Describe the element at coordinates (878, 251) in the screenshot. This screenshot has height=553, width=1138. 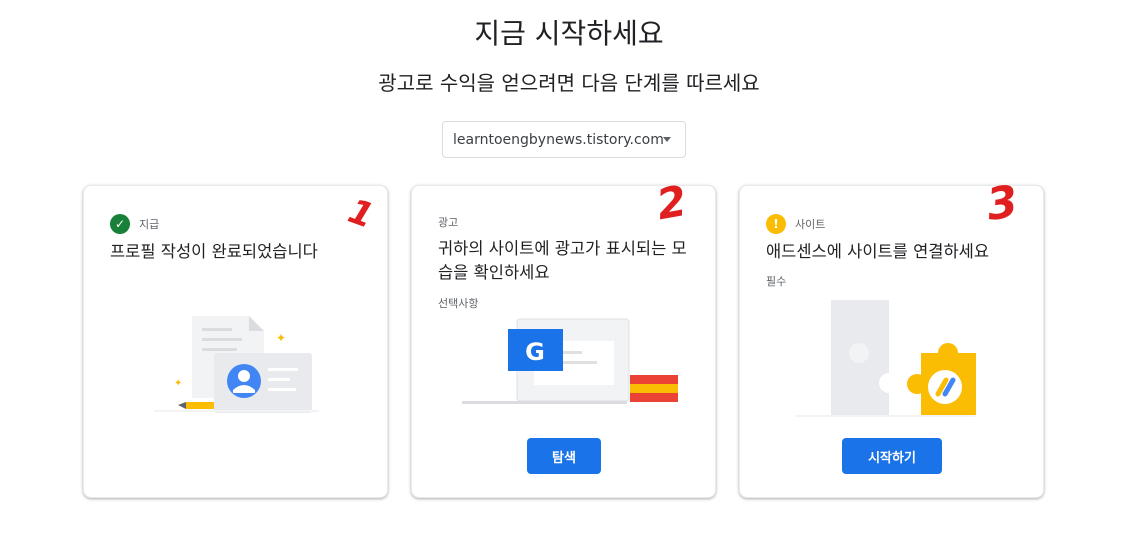
I see `card-heading: 애드센스에 사이트를 연결하세요` at that location.